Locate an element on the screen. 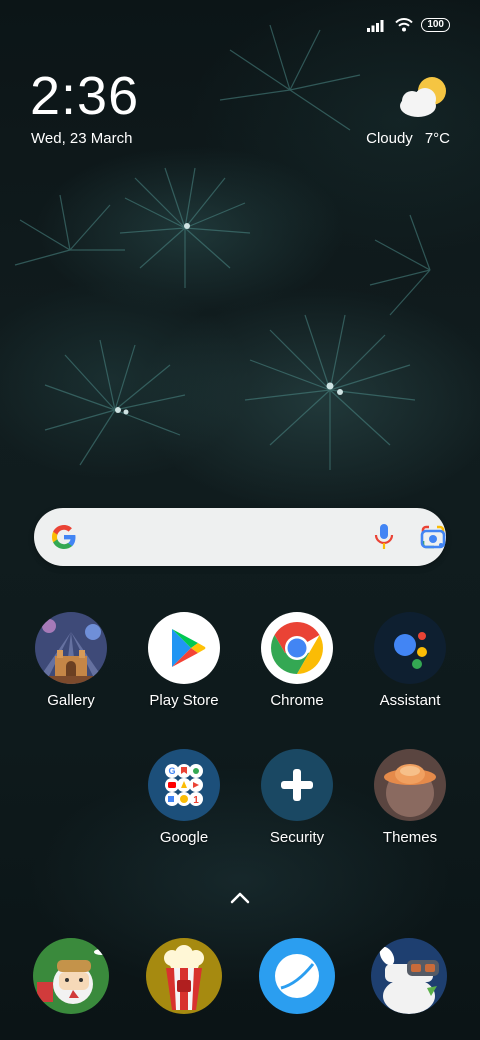 Image resolution: width=480 pixels, height=1040 pixels. mi-explorer-icon is located at coordinates (409, 976).